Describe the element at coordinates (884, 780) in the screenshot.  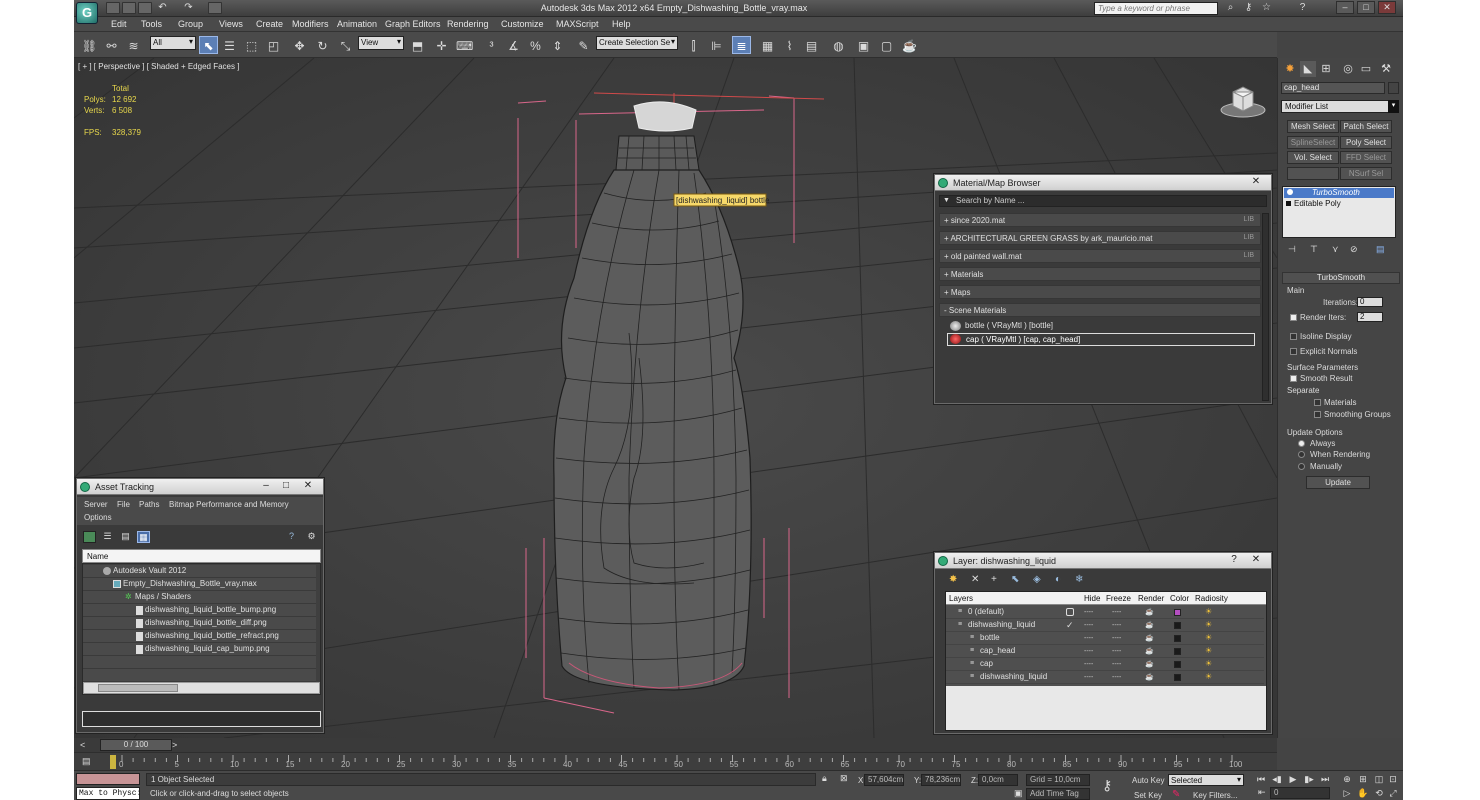
I see `x-coordinate-field: 57,604cm` at that location.